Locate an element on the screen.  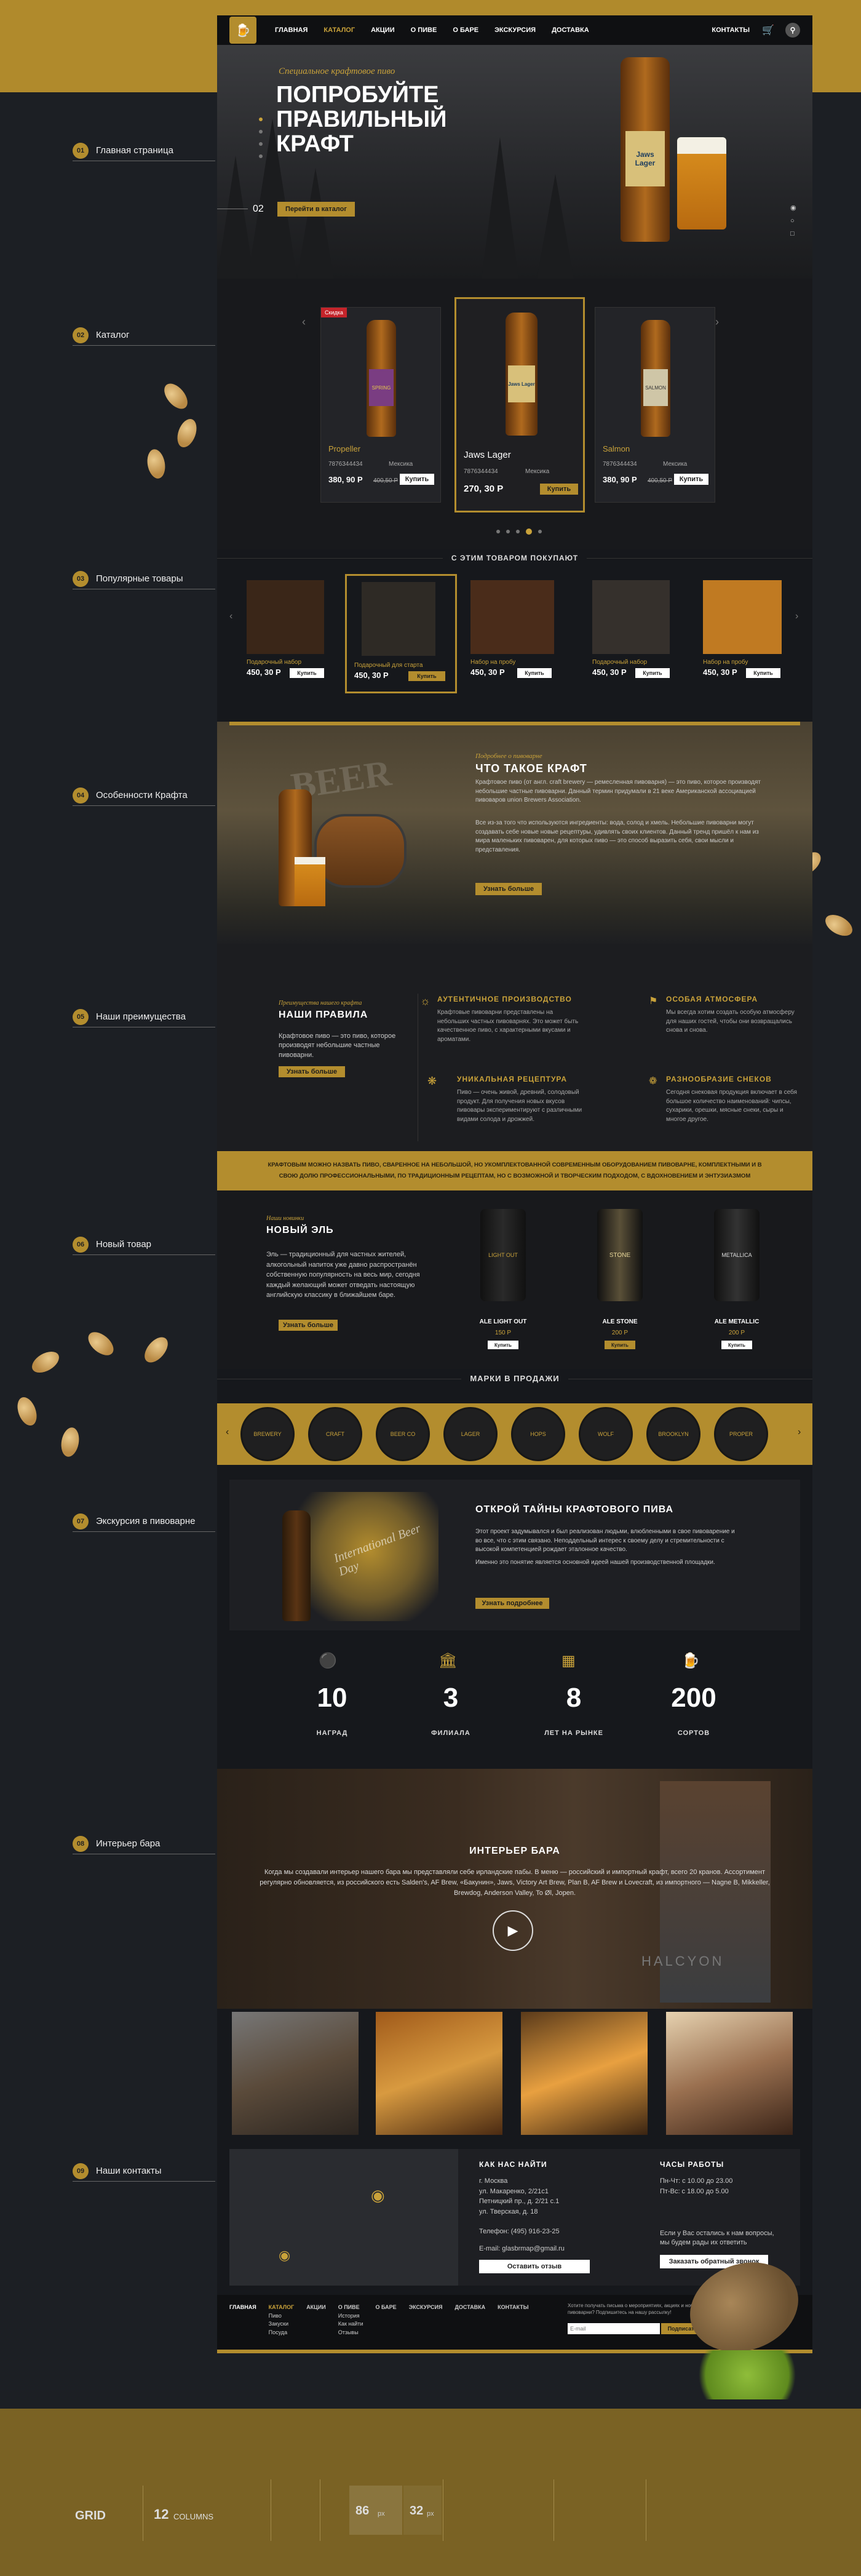
brands-title: МАРКИ В ПРОДАЖИ is located at coordinates (514, 1378).